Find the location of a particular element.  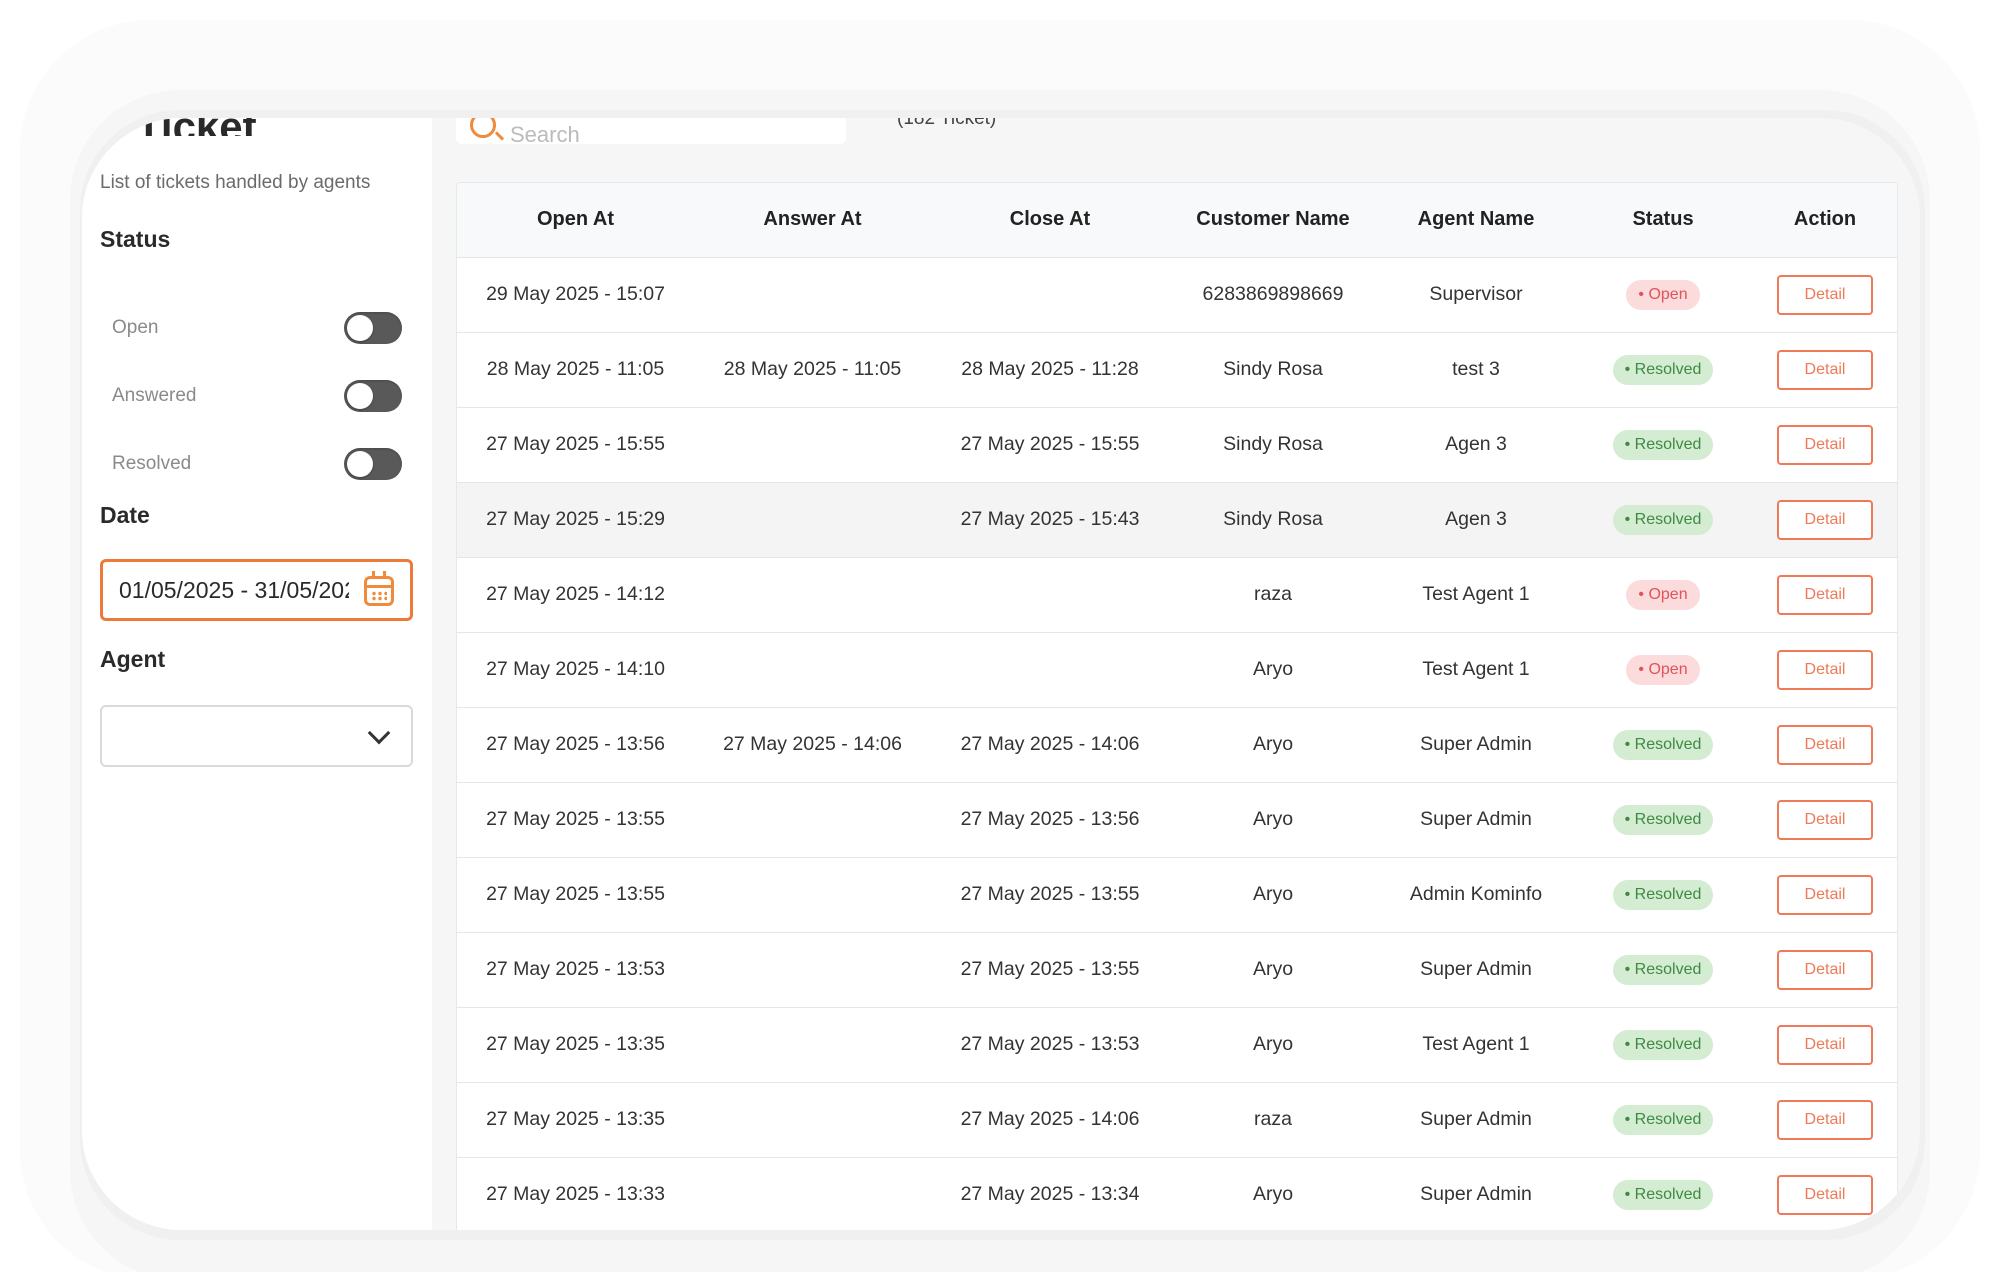

cell-close-at: 27 May 2025 - 13:56 is located at coordinates (1050, 820).